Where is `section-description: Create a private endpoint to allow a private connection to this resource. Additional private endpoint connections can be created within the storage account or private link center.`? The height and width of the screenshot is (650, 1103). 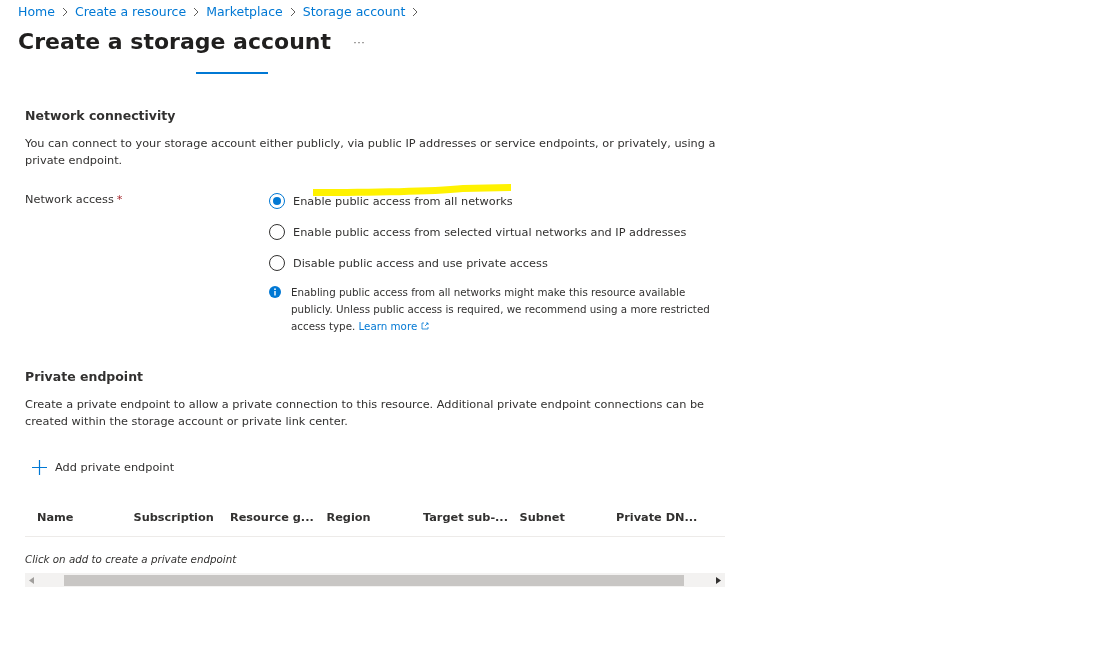
section-description: Create a private endpoint to allow a private connection to this resource. Additional private endpoint connections can be created within the storage account or private link center. is located at coordinates (365, 413).